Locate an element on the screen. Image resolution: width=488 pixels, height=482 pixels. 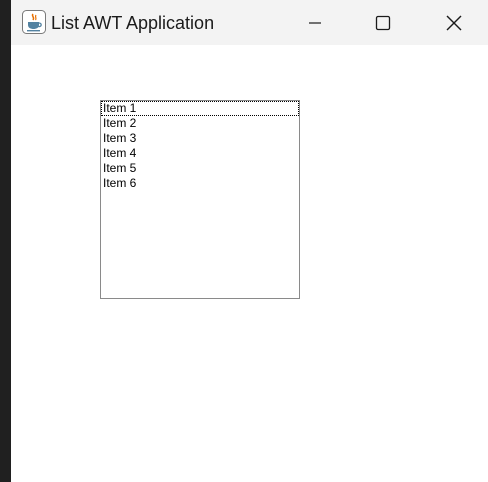
list-item: Item 5 is located at coordinates (200, 168).